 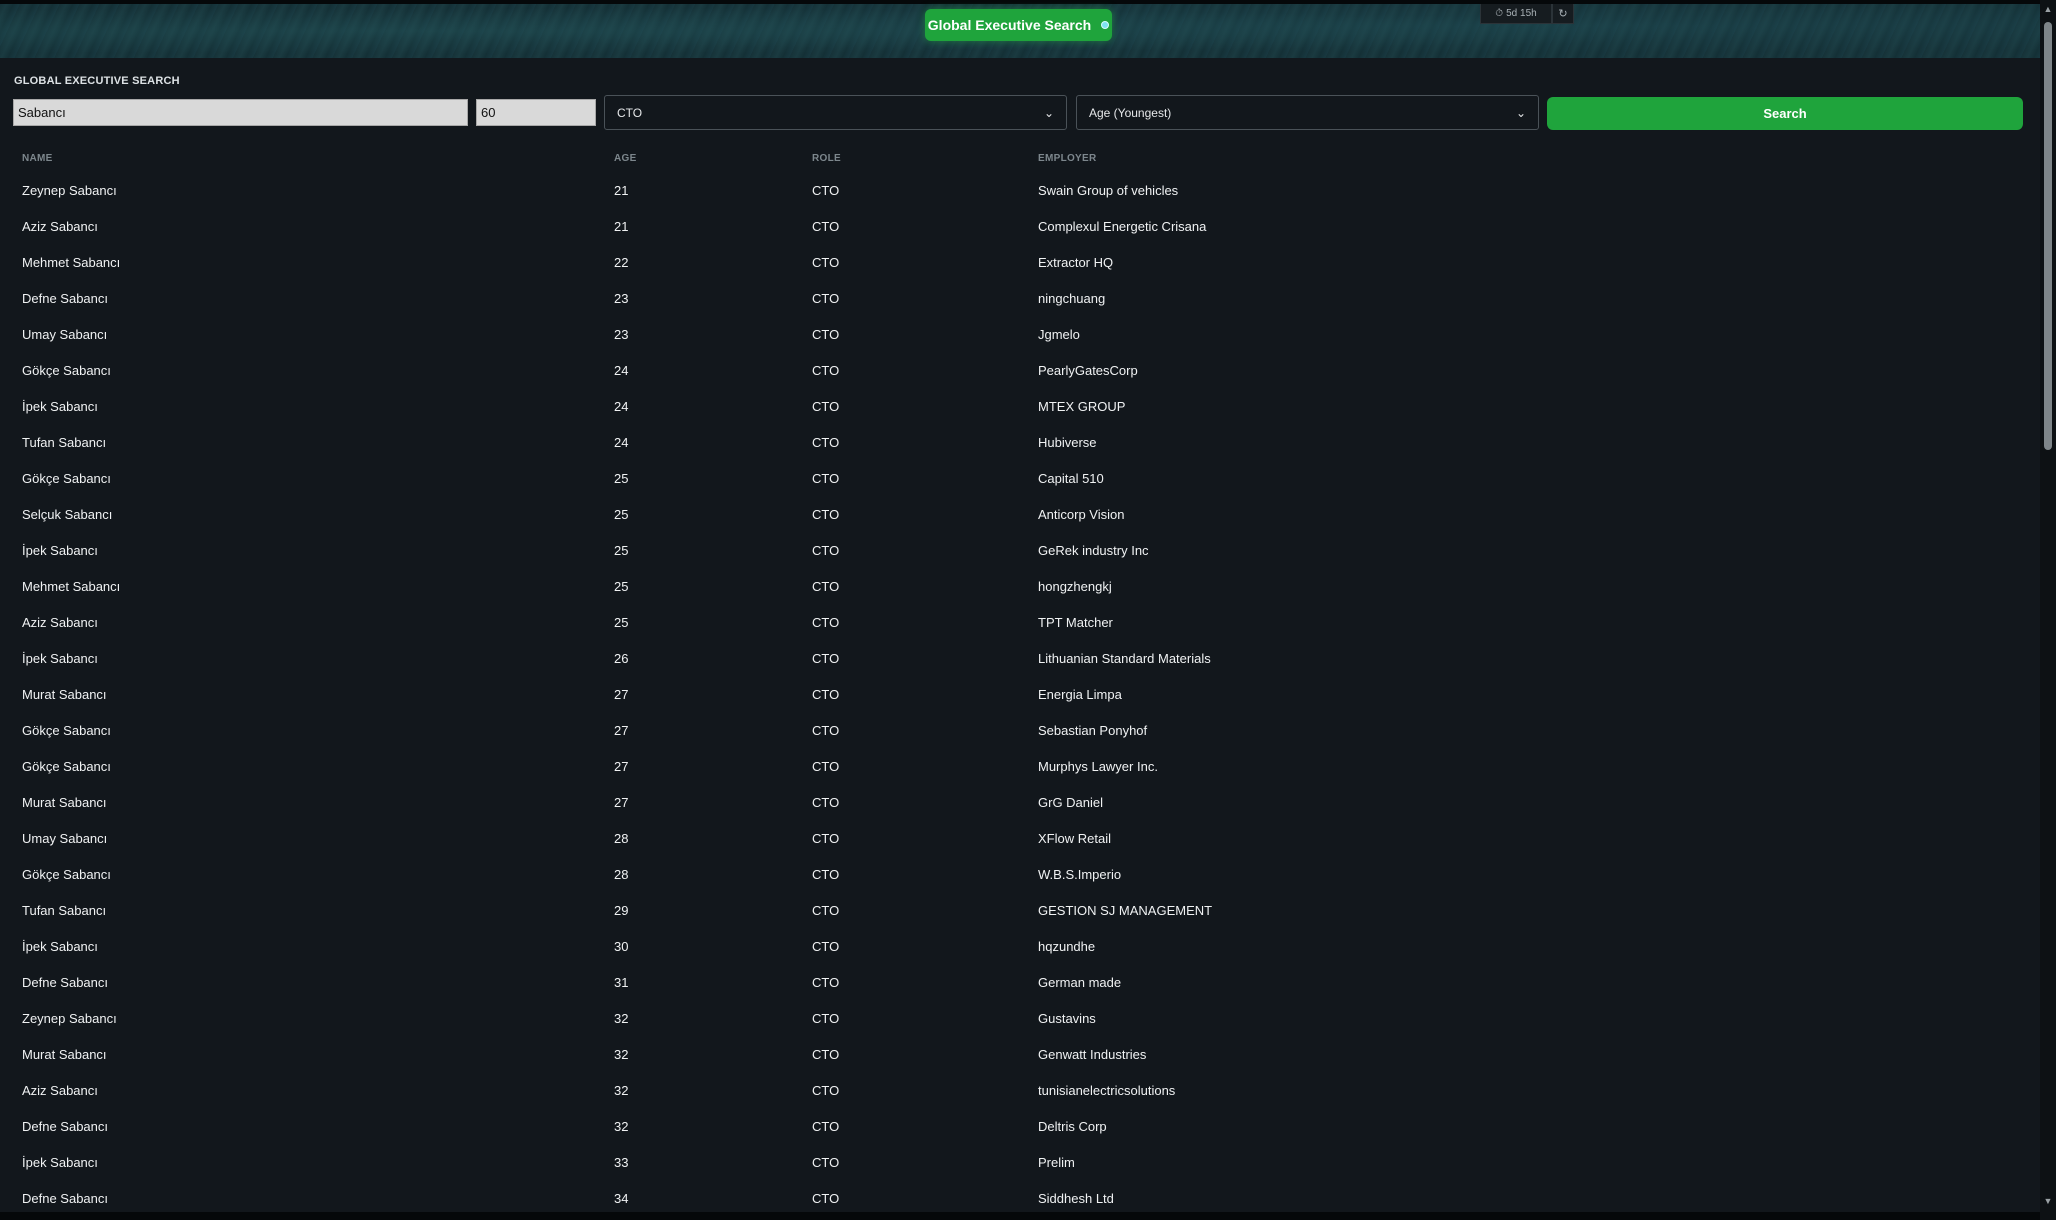 What do you see at coordinates (621, 982) in the screenshot?
I see `cell-age: 31` at bounding box center [621, 982].